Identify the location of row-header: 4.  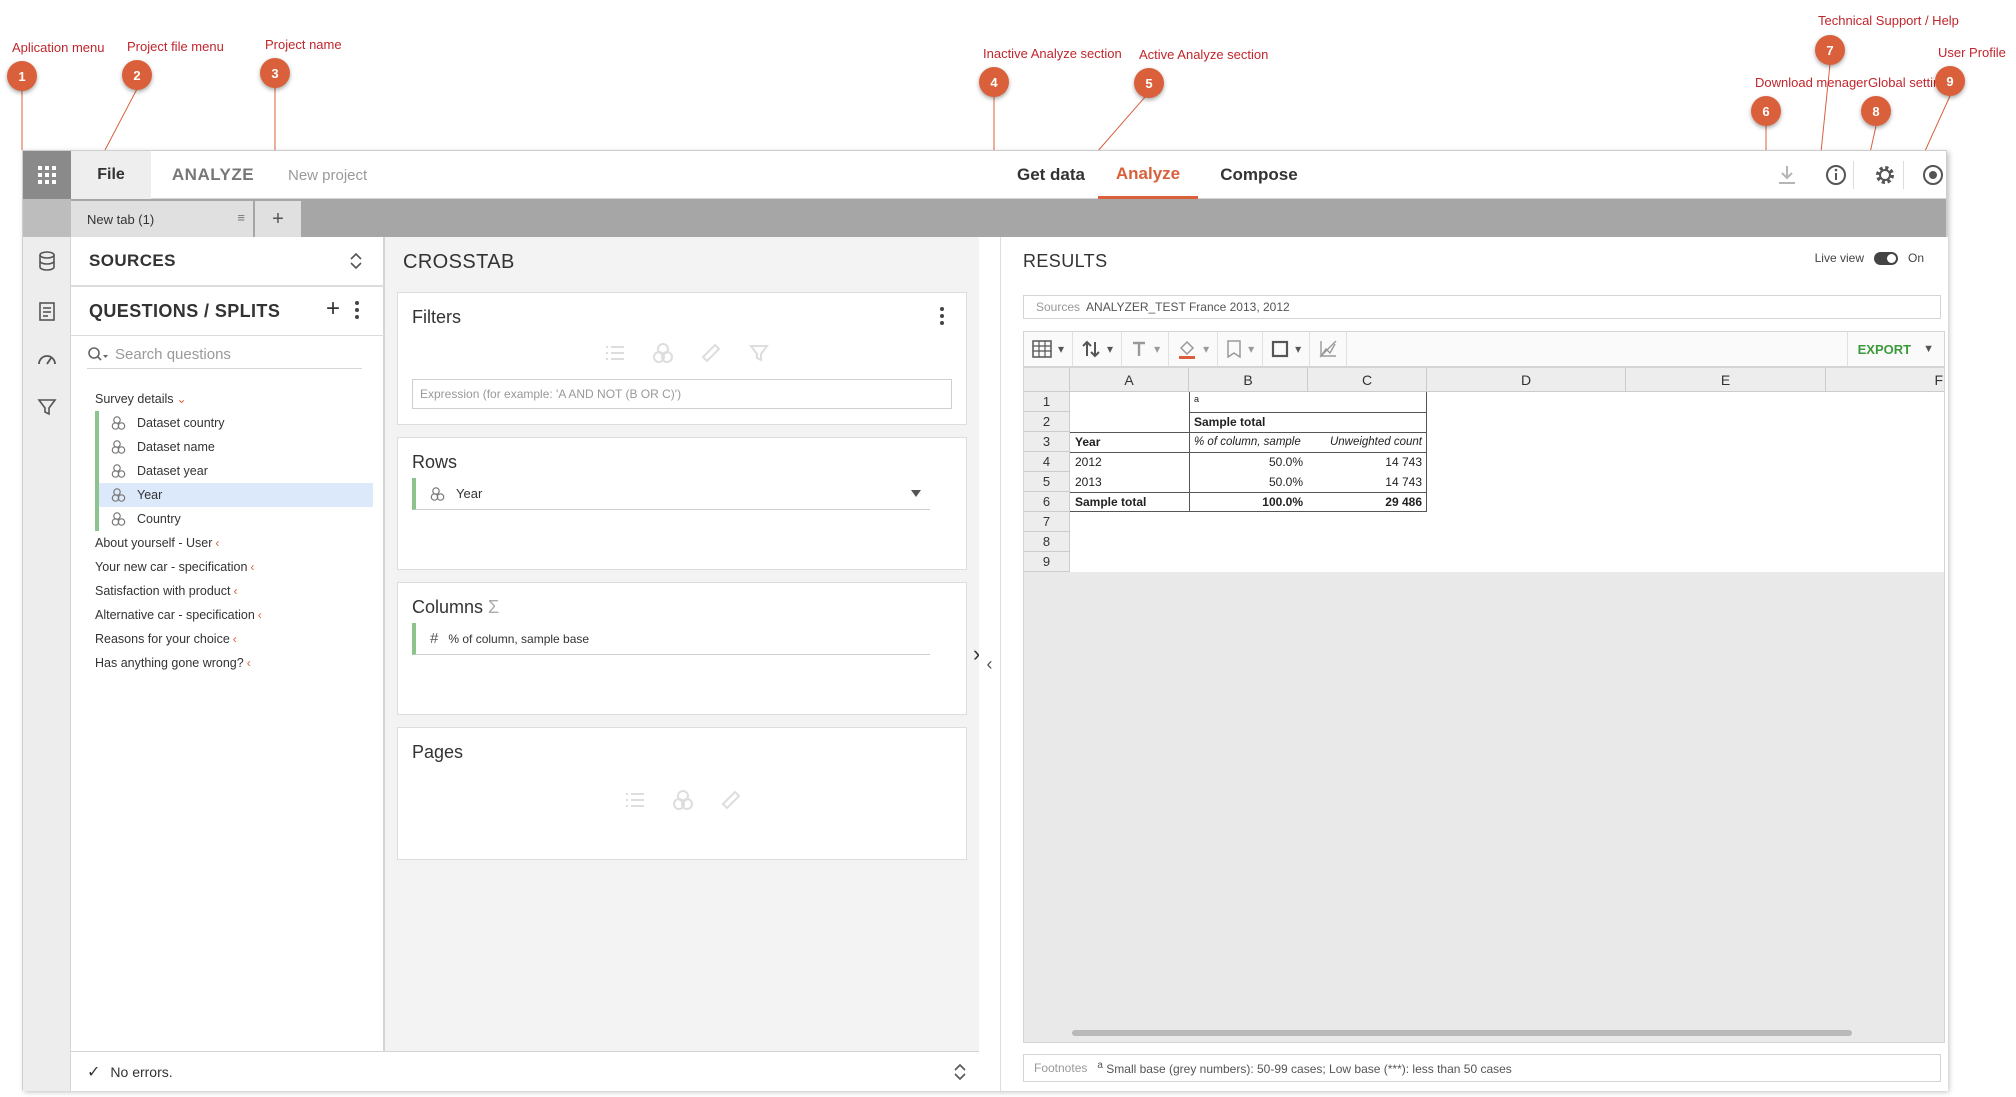
(1047, 462).